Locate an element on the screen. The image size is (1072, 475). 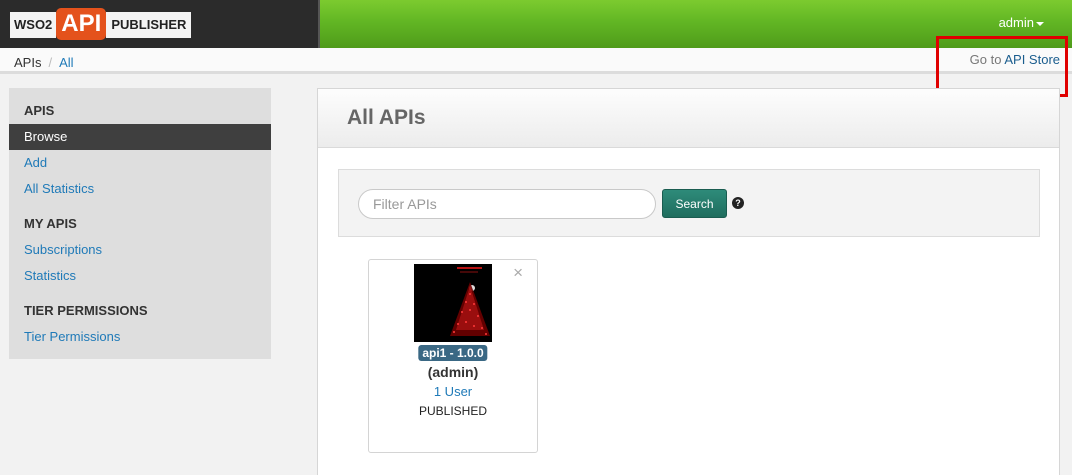
logo-area: WSO2 API PUBLISHER is located at coordinates (160, 24).